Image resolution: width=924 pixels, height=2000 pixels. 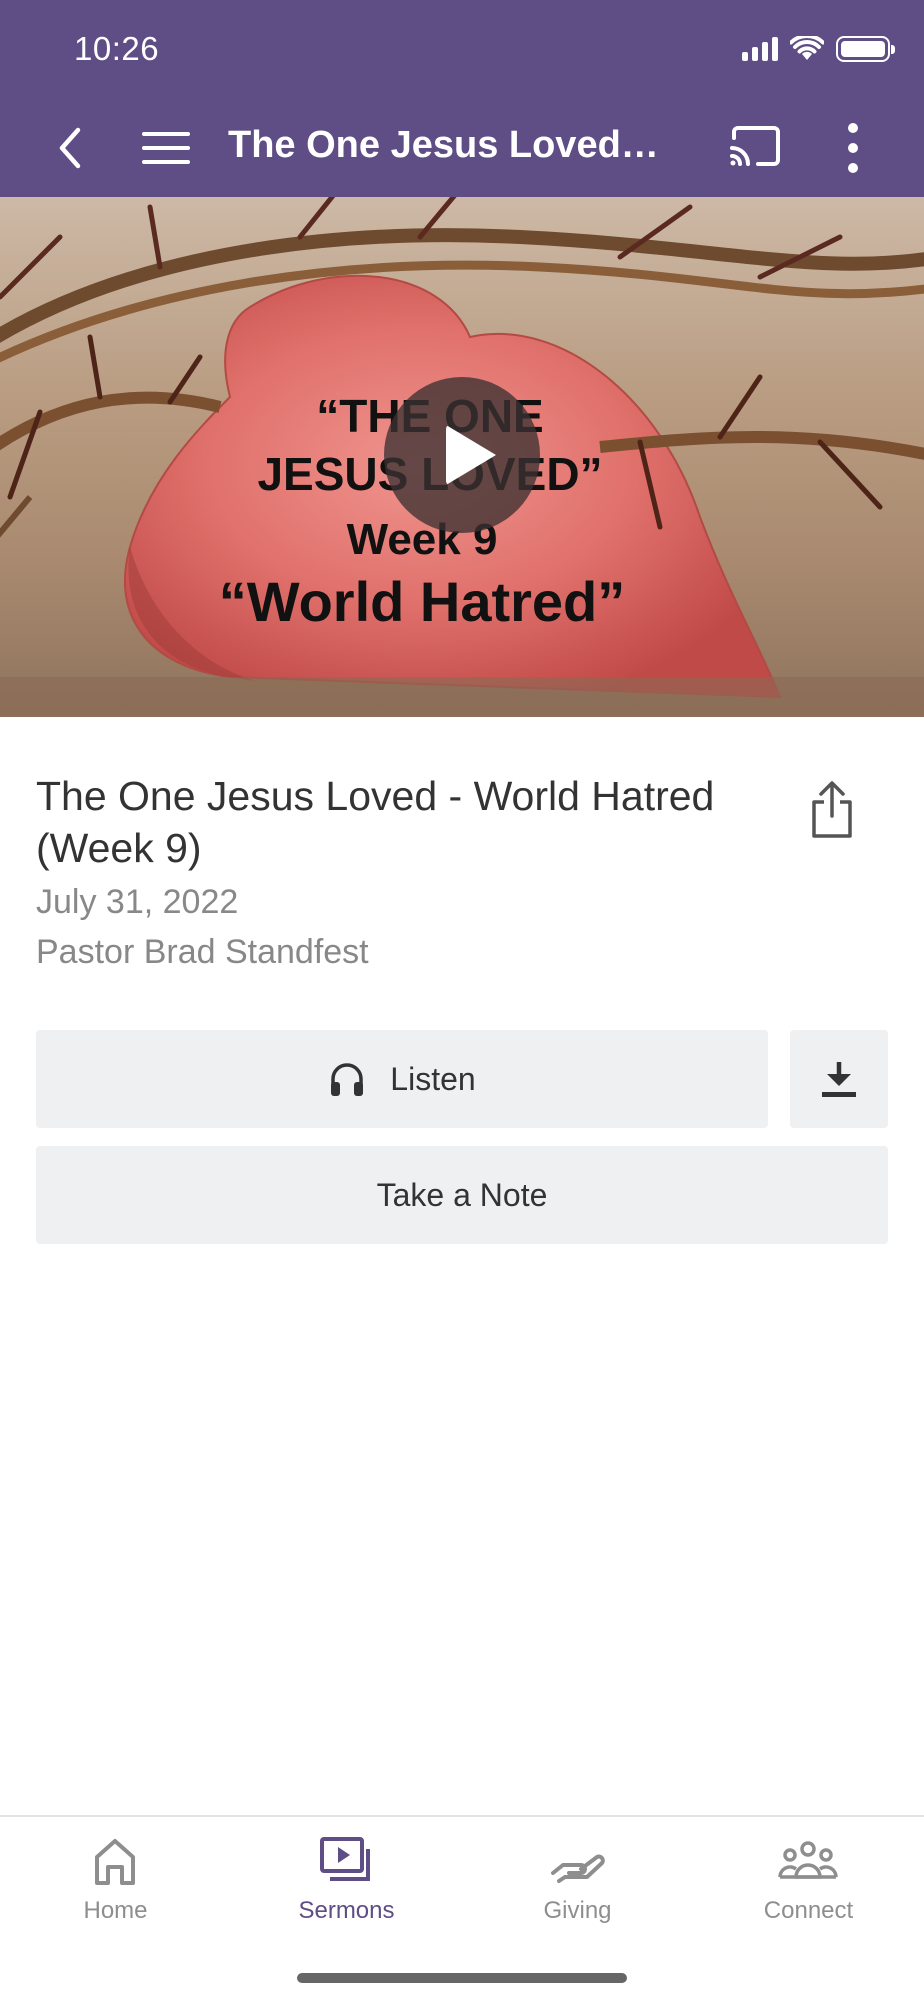 What do you see at coordinates (578, 1868) in the screenshot?
I see `giving-icon` at bounding box center [578, 1868].